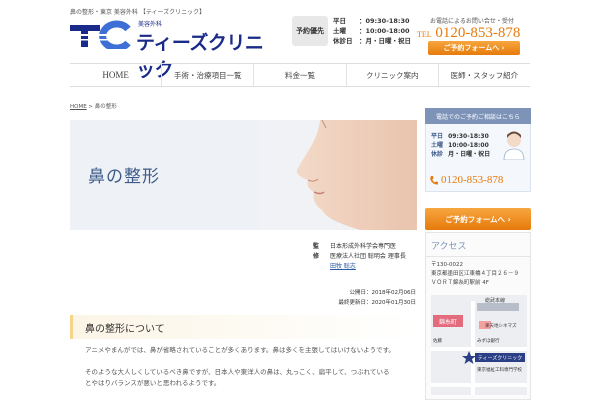 This screenshot has width=601, height=400. I want to click on face-profile-image, so click(338, 175).